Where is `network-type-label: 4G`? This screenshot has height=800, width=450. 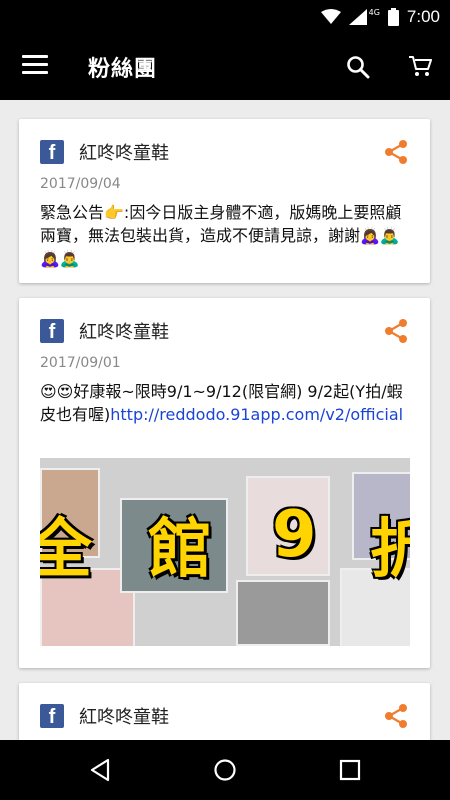 network-type-label: 4G is located at coordinates (374, 12).